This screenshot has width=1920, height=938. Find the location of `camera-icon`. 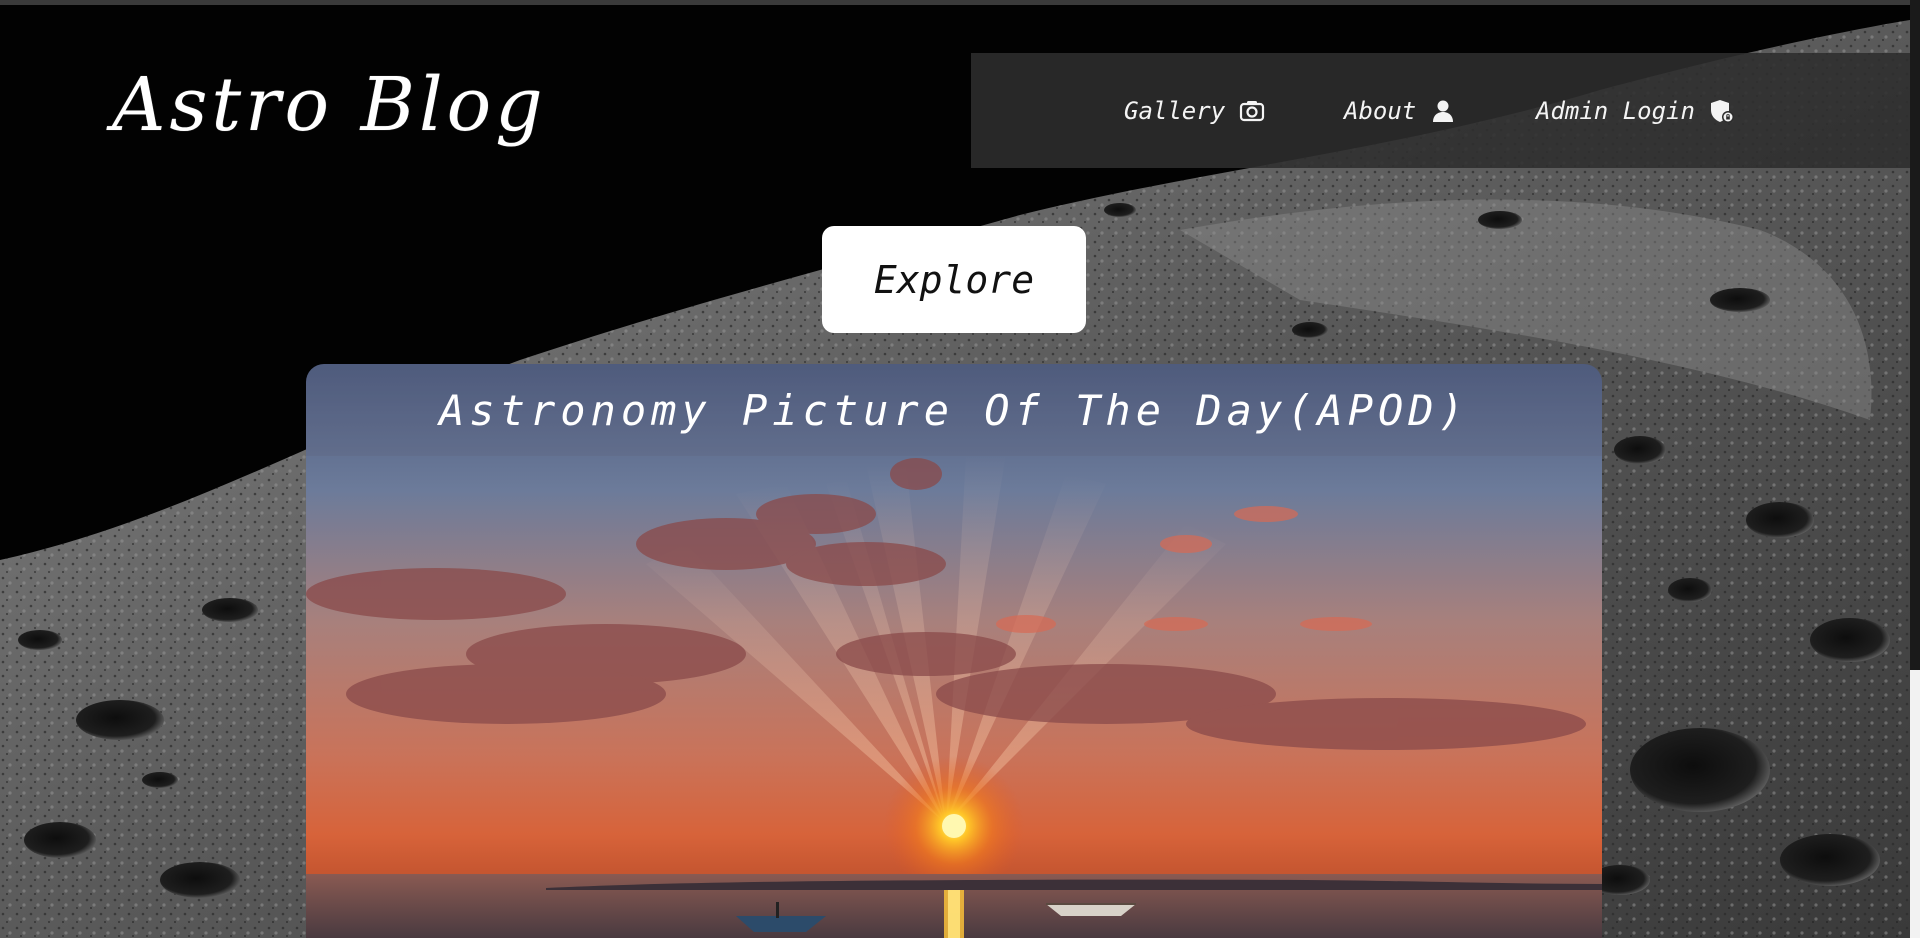

camera-icon is located at coordinates (1252, 111).